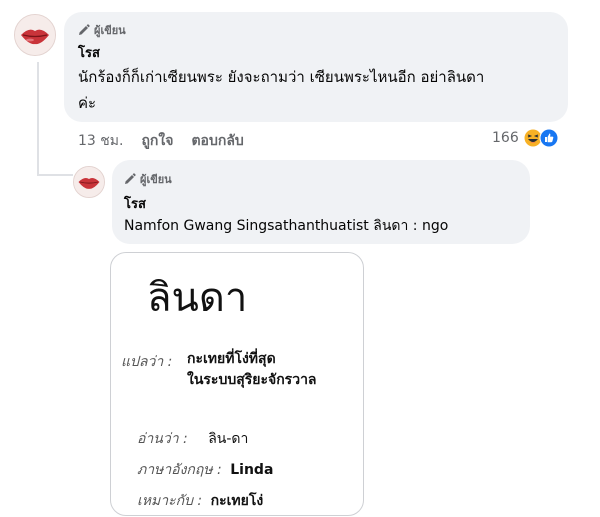 The width and height of the screenshot is (600, 517). Describe the element at coordinates (252, 370) in the screenshot. I see `image-meaning-value: กะเทยที่โง่ที่สุด ในระบบสุริยะจักรวาล` at that location.